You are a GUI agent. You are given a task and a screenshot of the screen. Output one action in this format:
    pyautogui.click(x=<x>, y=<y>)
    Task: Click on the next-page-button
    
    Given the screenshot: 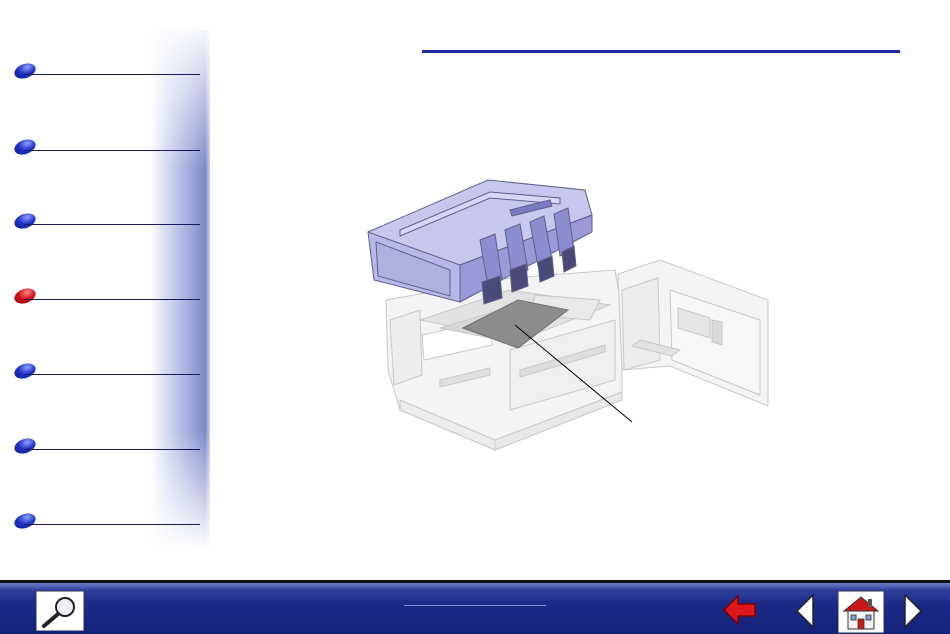 What is the action you would take?
    pyautogui.click(x=913, y=611)
    